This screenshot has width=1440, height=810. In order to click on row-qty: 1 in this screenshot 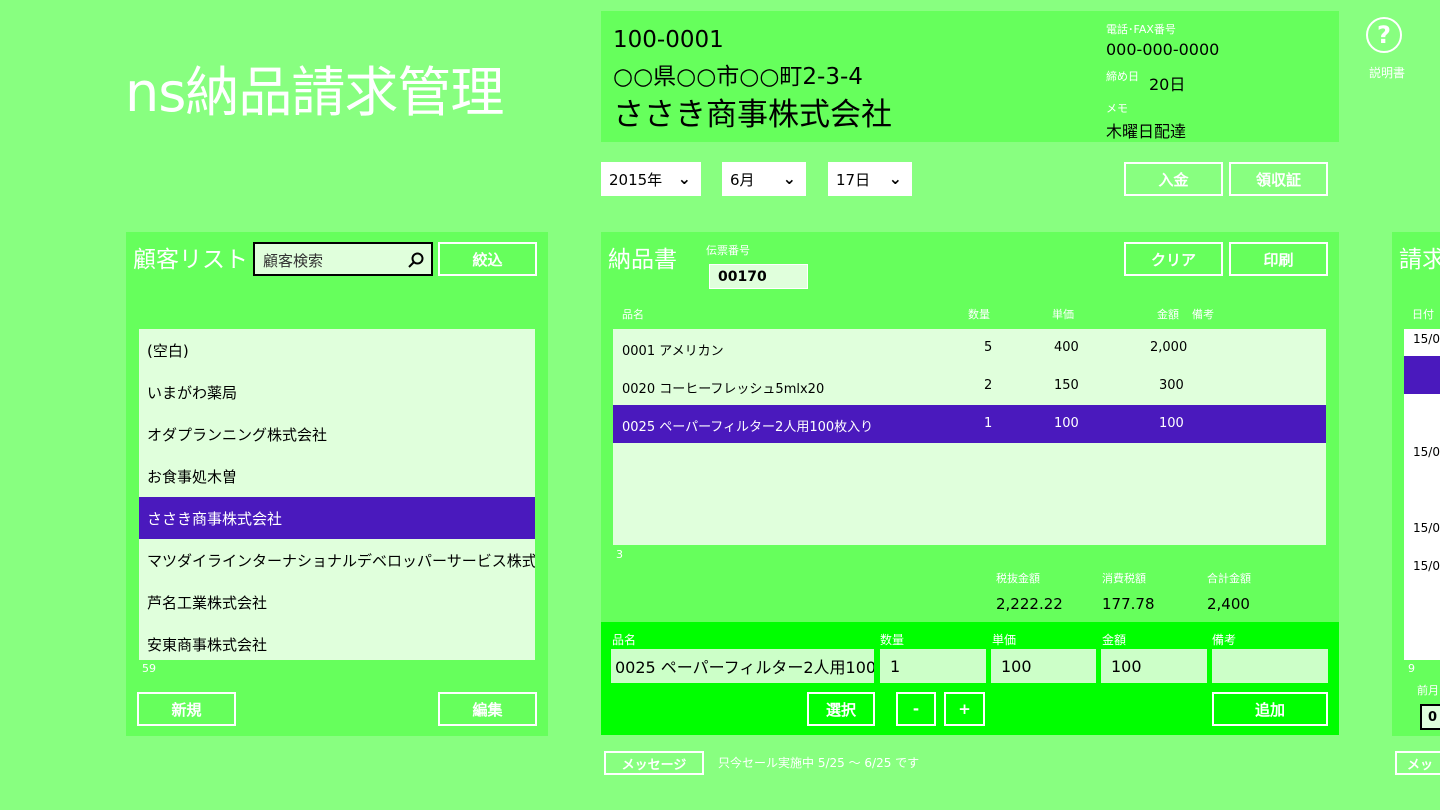, I will do `click(988, 423)`.